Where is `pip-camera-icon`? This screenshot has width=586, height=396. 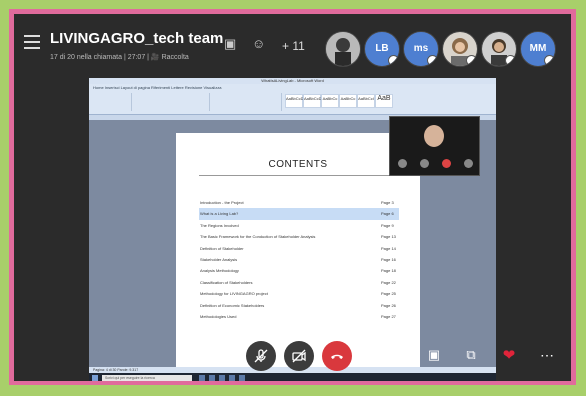 pip-camera-icon is located at coordinates (424, 163).